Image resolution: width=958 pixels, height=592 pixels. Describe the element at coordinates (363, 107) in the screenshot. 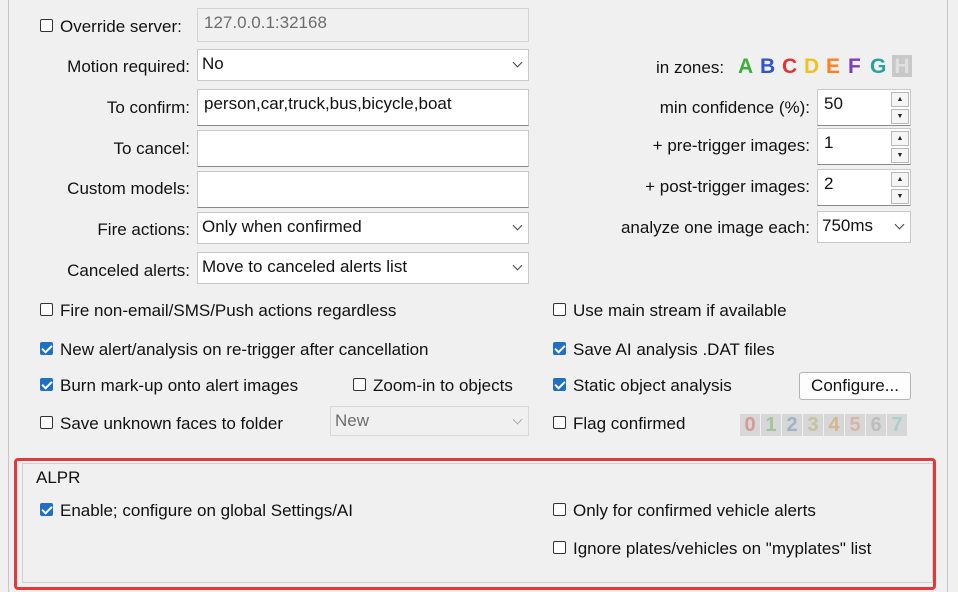

I see `to-confirm-input: person,car,truck,bus,bicycle,boat` at that location.